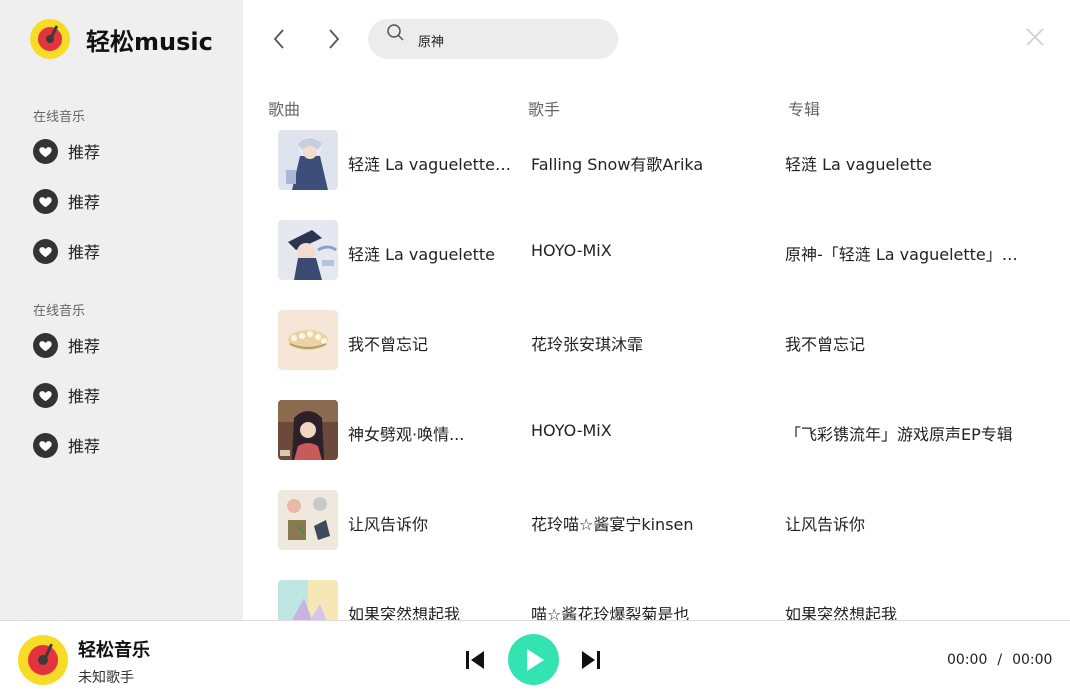 This screenshot has width=1070, height=695. What do you see at coordinates (804, 108) in the screenshot?
I see `column-header-album: 专辑` at bounding box center [804, 108].